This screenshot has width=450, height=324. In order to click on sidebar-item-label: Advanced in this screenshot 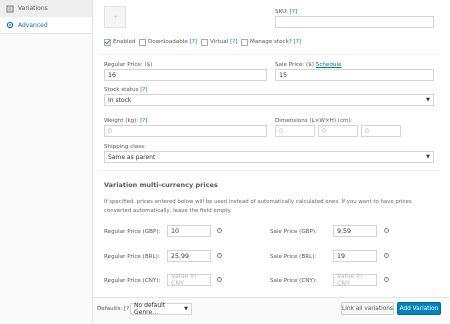, I will do `click(33, 25)`.